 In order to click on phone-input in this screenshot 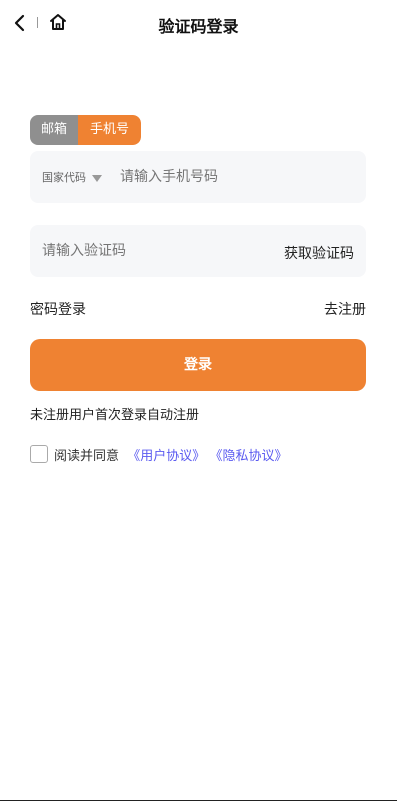, I will do `click(235, 177)`.